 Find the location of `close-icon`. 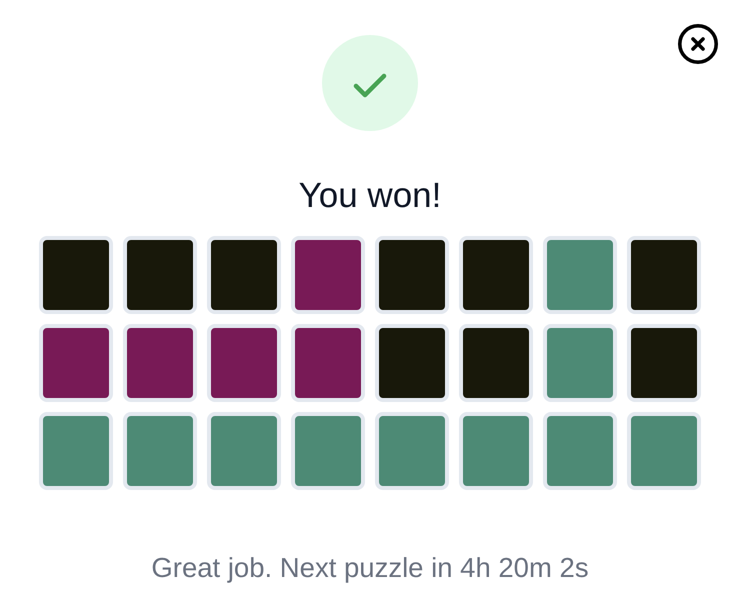

close-icon is located at coordinates (698, 44).